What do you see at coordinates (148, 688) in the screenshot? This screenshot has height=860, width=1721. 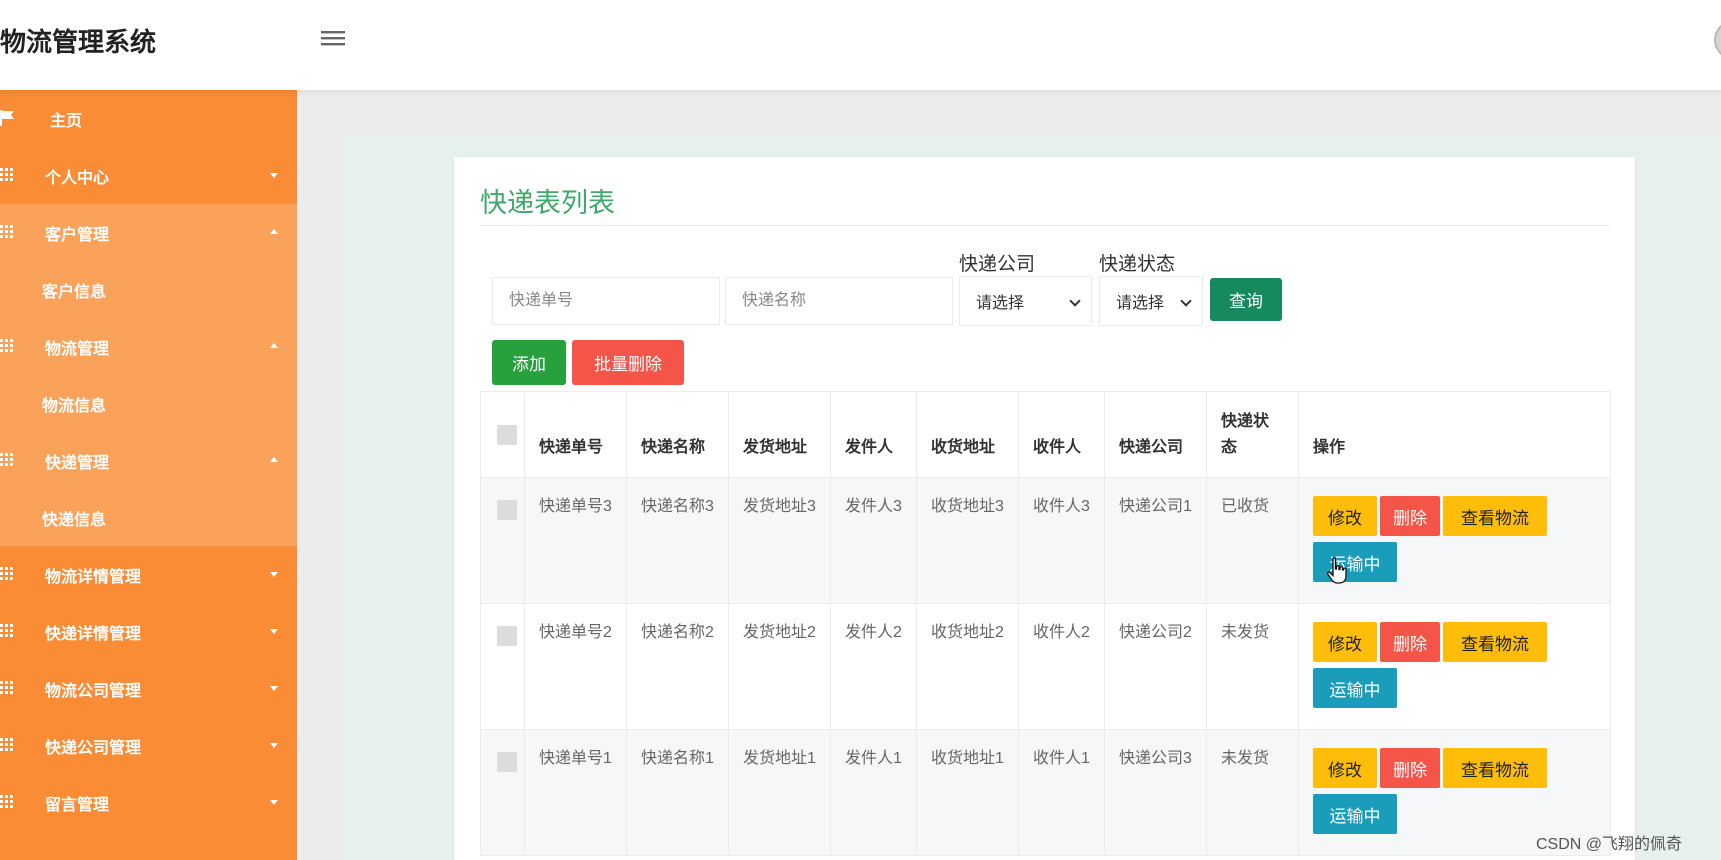 I see `sidebar-item-logistics-company-management: 物流公司管理` at bounding box center [148, 688].